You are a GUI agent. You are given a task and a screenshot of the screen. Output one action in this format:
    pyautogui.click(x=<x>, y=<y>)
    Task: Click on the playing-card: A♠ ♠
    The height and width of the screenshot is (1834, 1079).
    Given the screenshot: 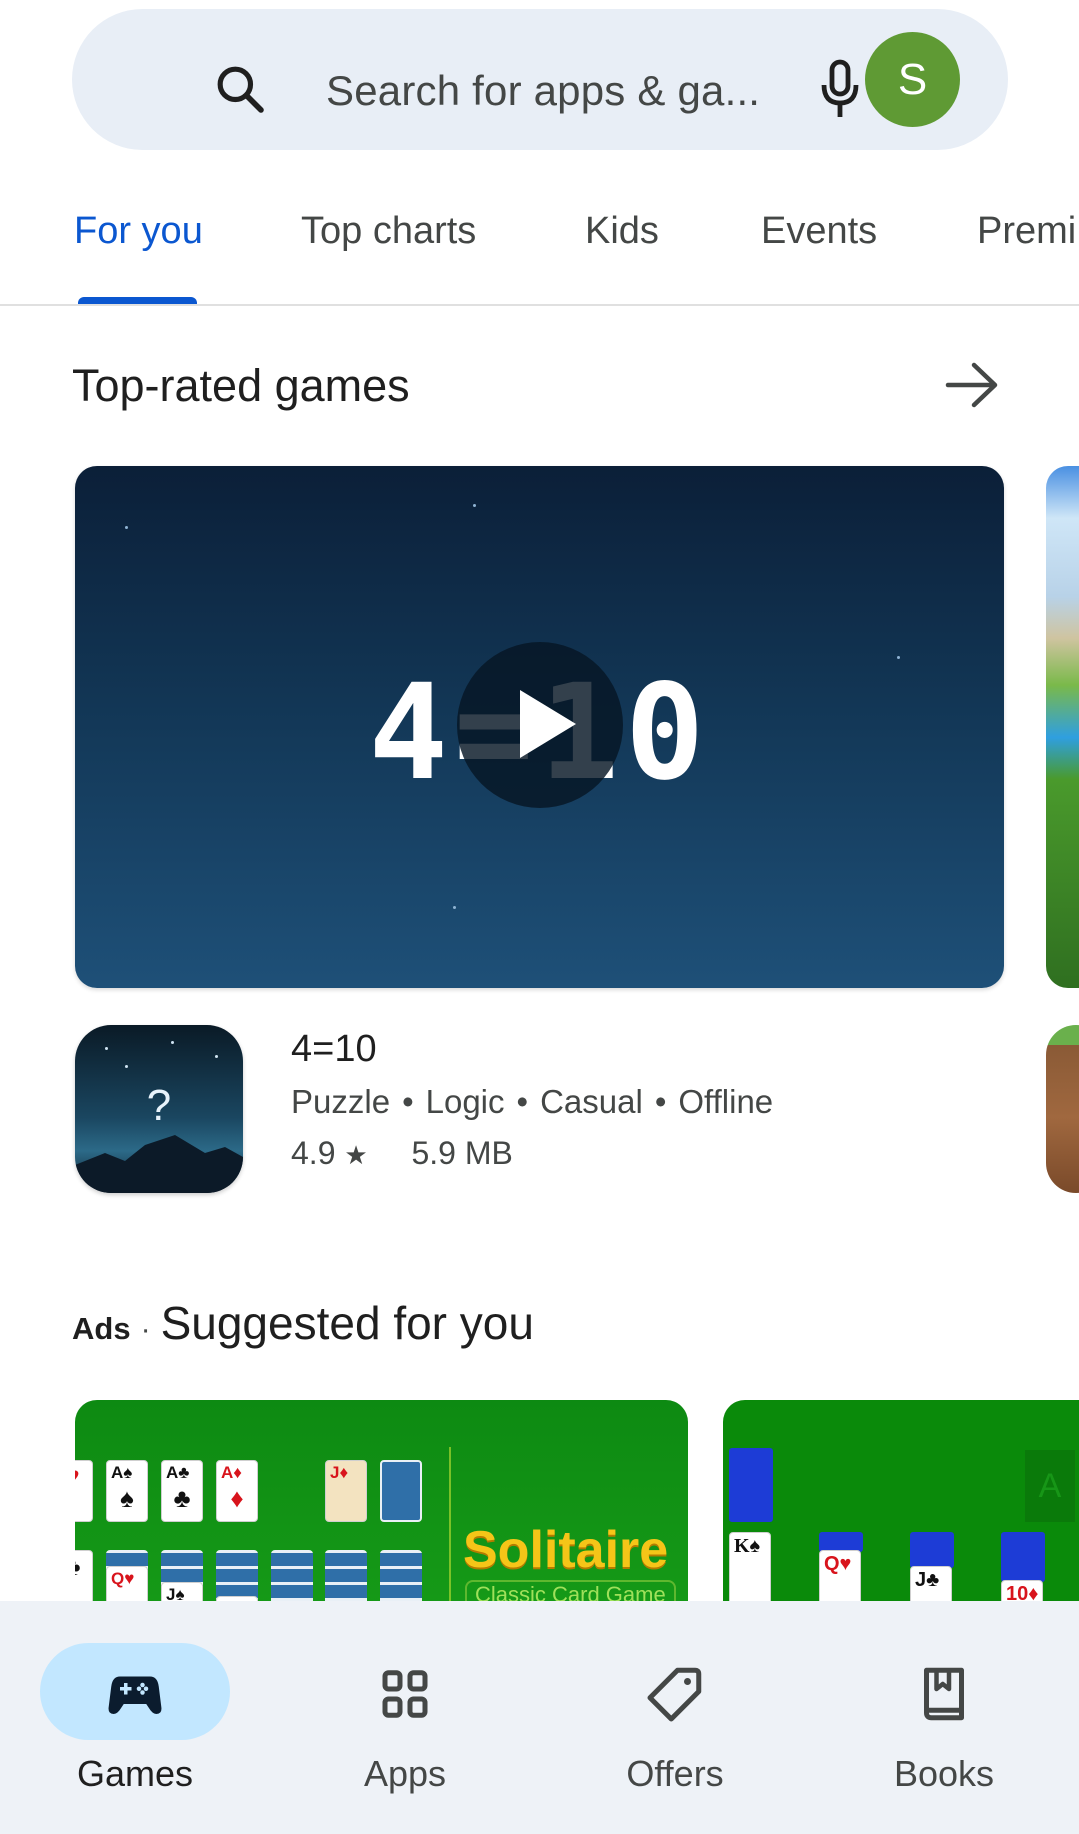 What is the action you would take?
    pyautogui.click(x=127, y=1491)
    